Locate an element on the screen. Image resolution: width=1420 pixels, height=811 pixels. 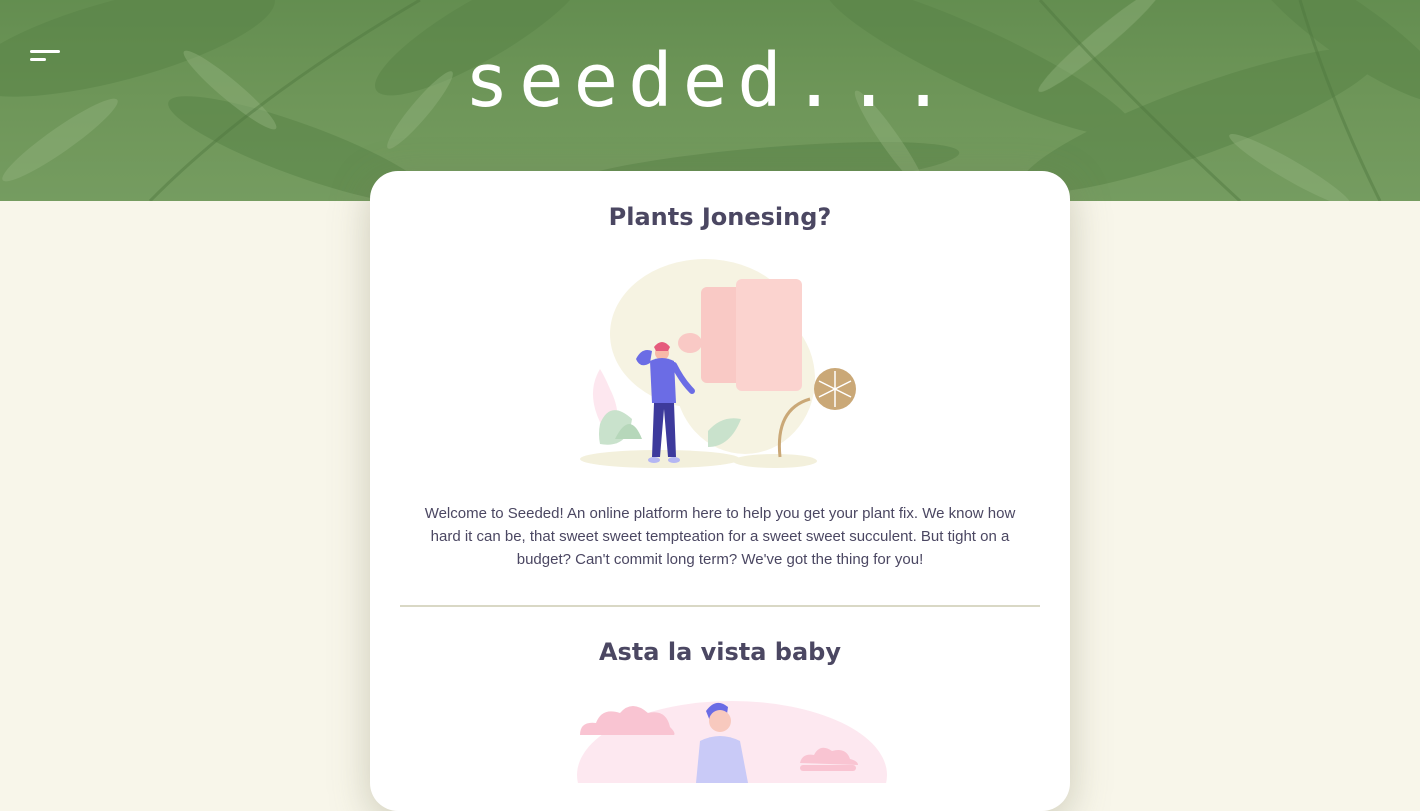
person-pondering-plants-illustration is located at coordinates (718, 363).